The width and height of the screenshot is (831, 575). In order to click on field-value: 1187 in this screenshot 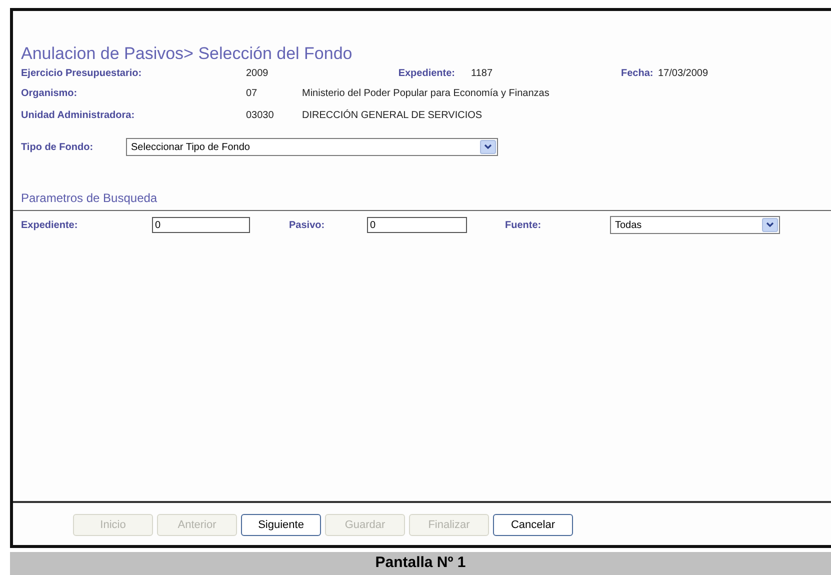, I will do `click(482, 73)`.